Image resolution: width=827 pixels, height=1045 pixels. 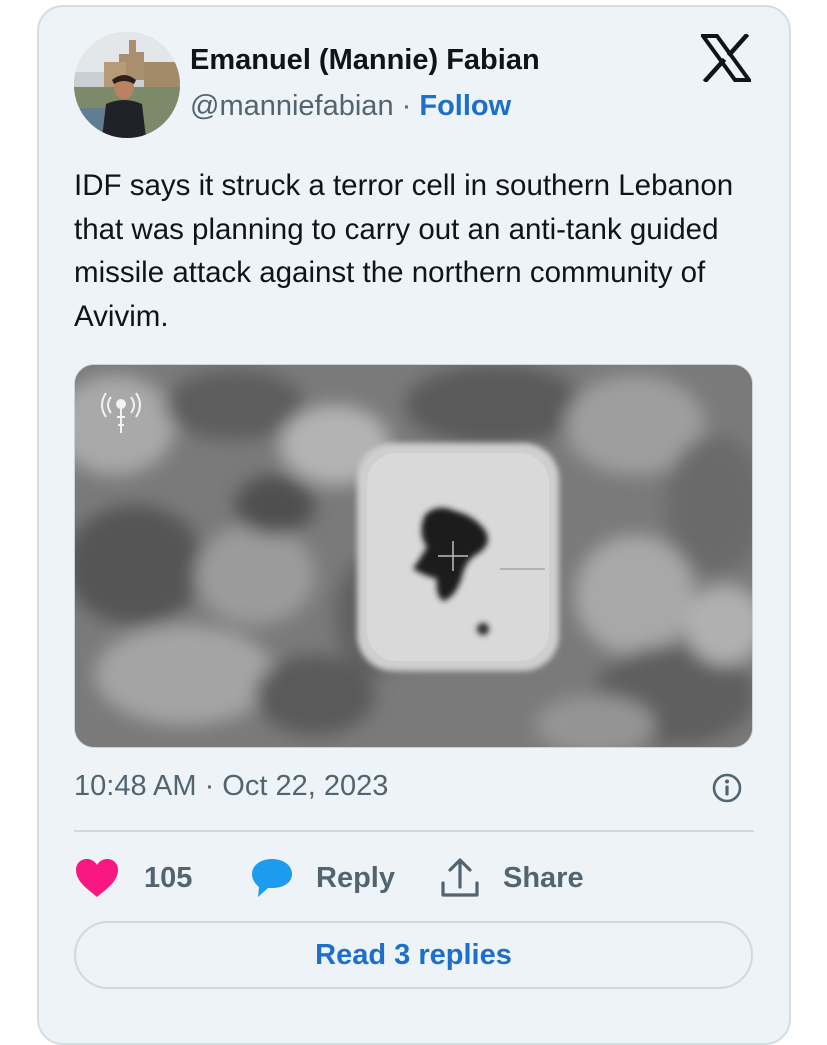 I want to click on like-button: 105, so click(x=133, y=878).